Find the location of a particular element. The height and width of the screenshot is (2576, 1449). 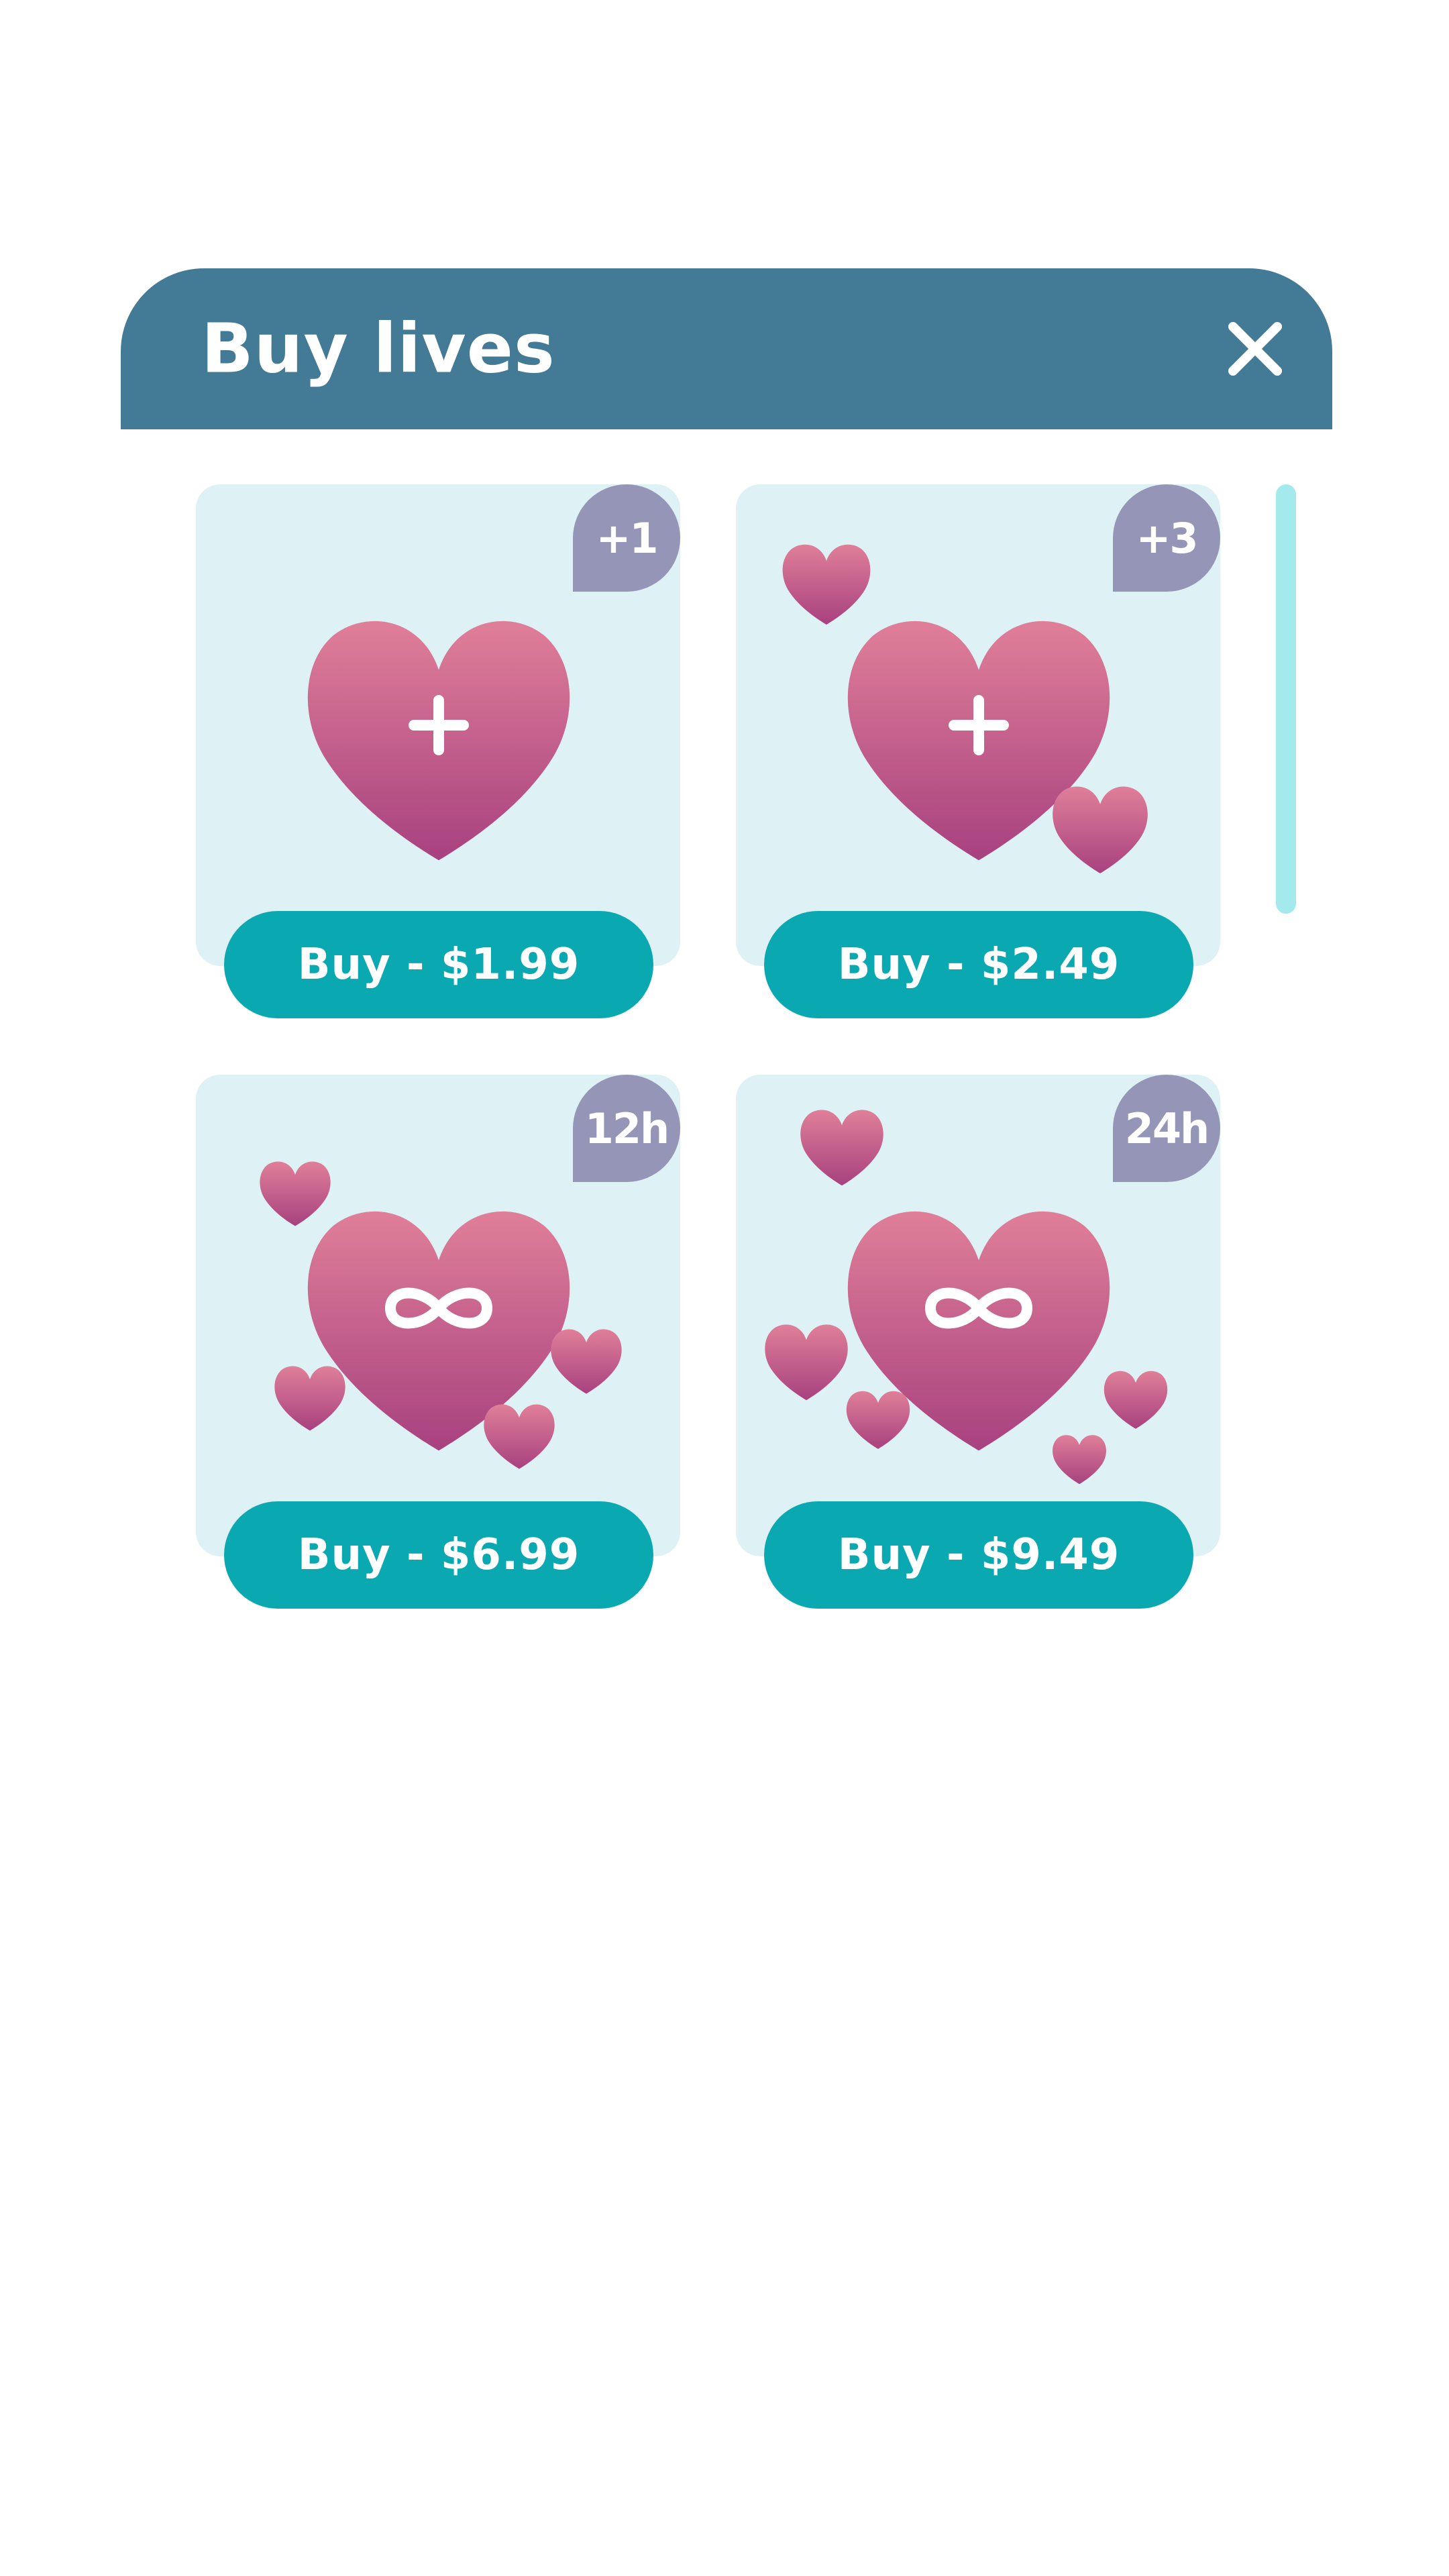

badge-lives-count: +3 is located at coordinates (1166, 538).